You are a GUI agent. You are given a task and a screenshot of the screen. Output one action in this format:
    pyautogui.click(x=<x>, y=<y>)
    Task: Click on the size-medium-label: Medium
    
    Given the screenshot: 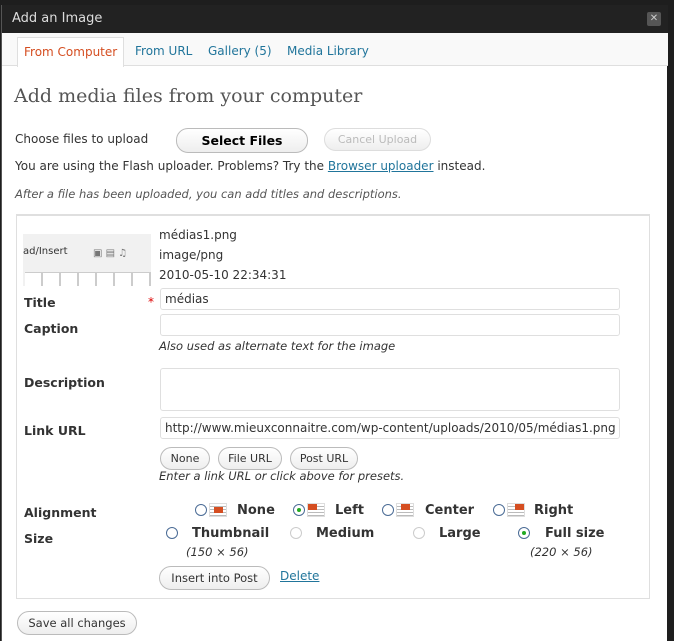 What is the action you would take?
    pyautogui.click(x=345, y=533)
    